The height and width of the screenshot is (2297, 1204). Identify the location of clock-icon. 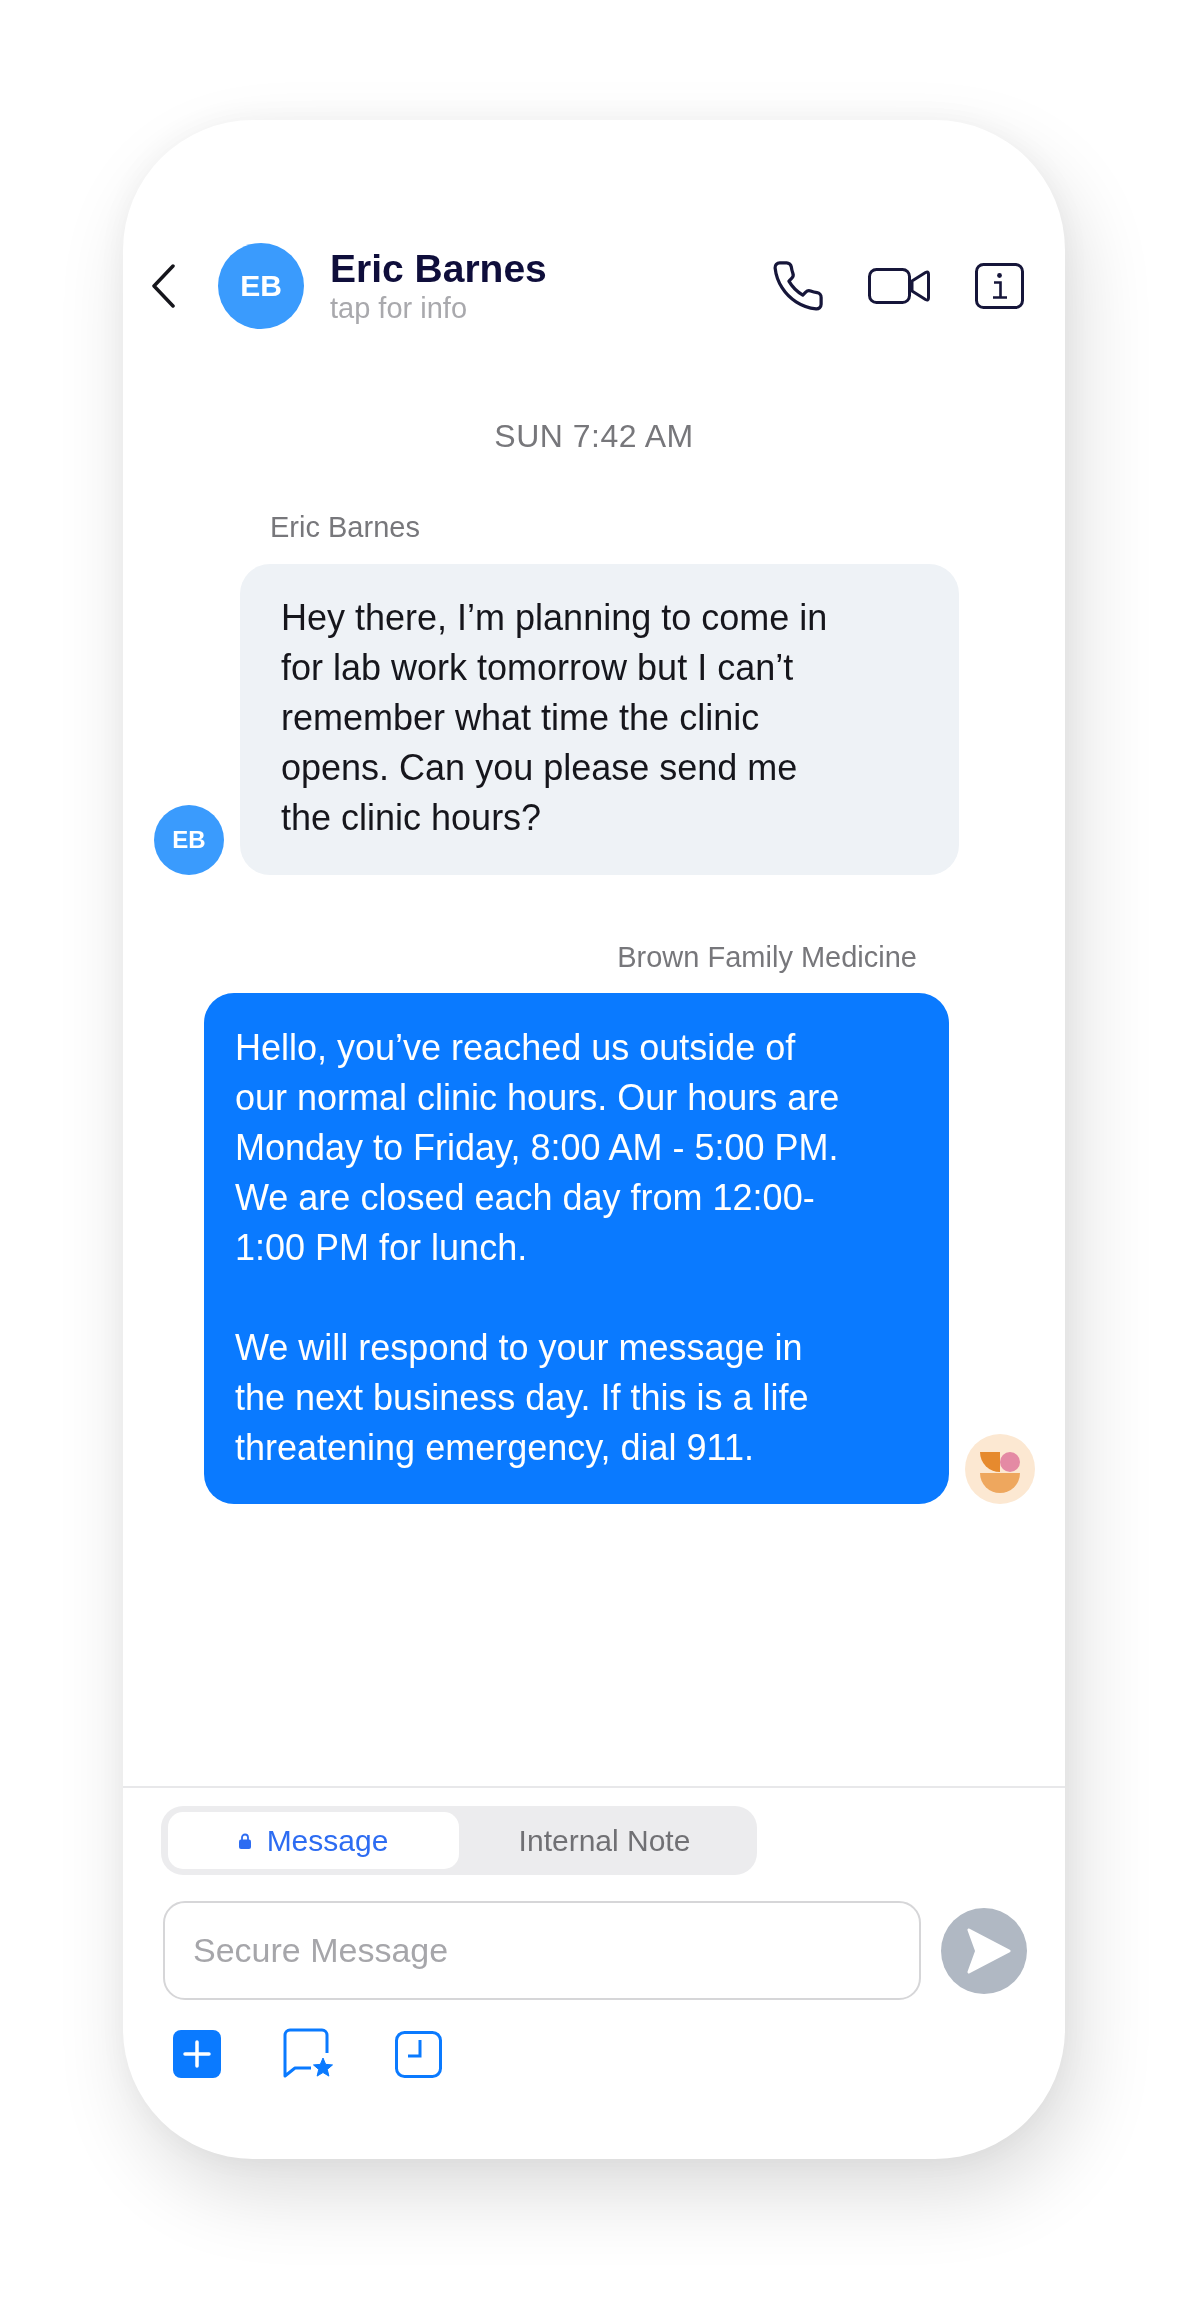
(418, 2054).